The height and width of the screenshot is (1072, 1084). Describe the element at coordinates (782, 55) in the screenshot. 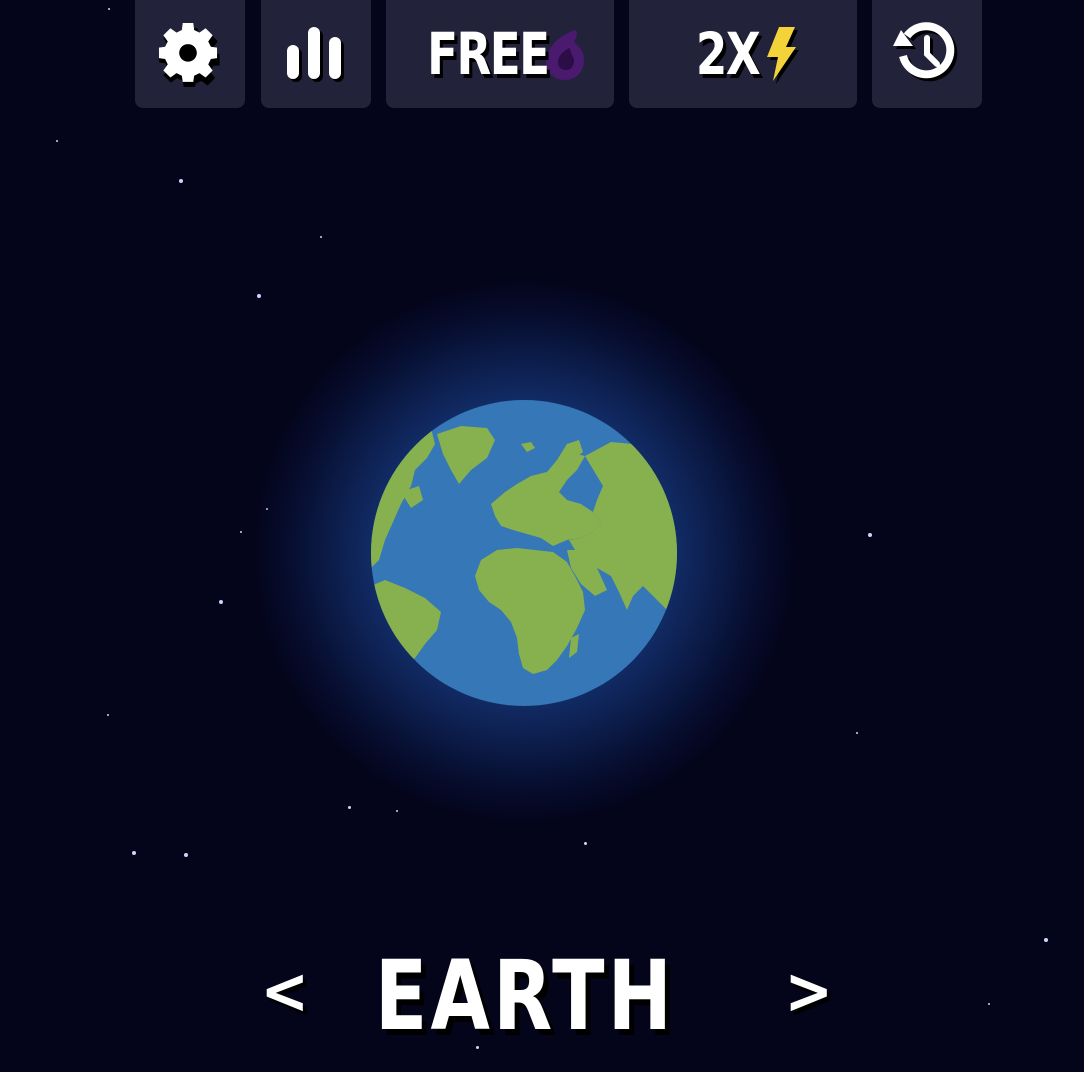

I see `lightning-bolt-icon` at that location.